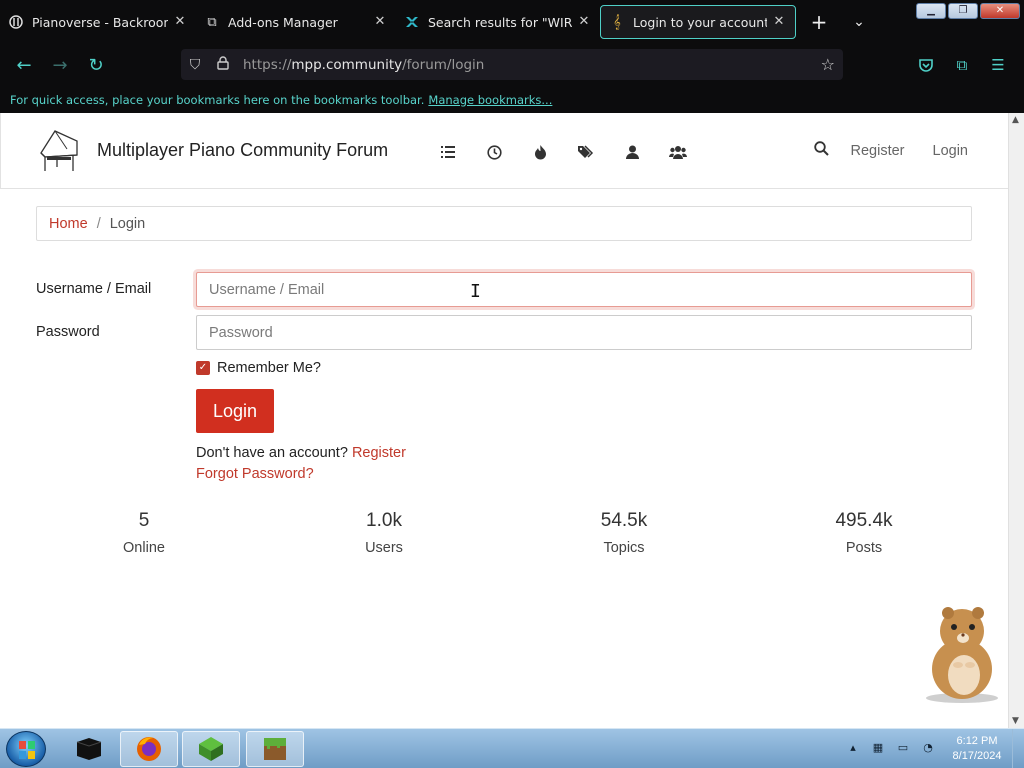  I want to click on hamster-image, so click(963, 653).